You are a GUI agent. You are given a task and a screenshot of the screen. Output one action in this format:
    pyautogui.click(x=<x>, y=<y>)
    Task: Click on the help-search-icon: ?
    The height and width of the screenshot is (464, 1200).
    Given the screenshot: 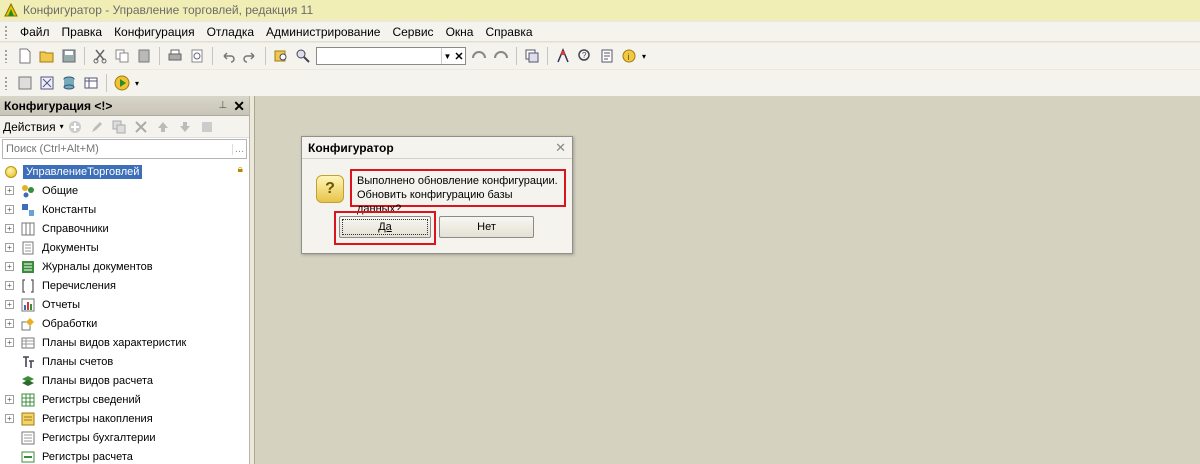 What is the action you would take?
    pyautogui.click(x=585, y=56)
    